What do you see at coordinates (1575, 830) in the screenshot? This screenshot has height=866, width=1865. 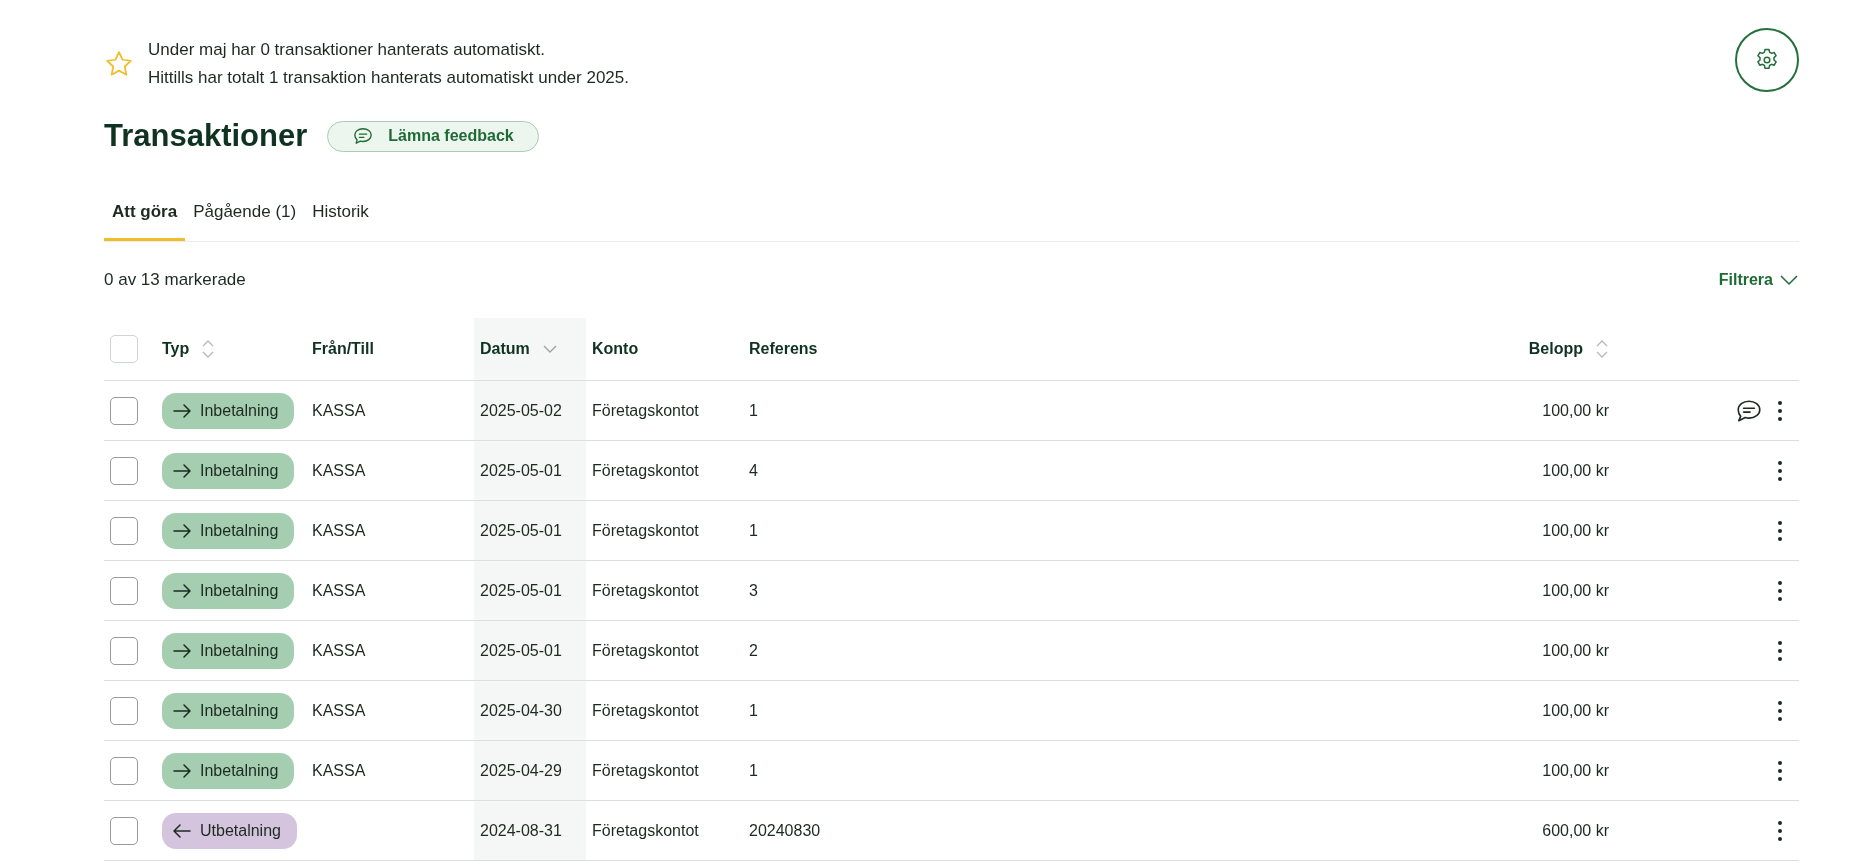 I see `table-cell: 600,00 kr` at bounding box center [1575, 830].